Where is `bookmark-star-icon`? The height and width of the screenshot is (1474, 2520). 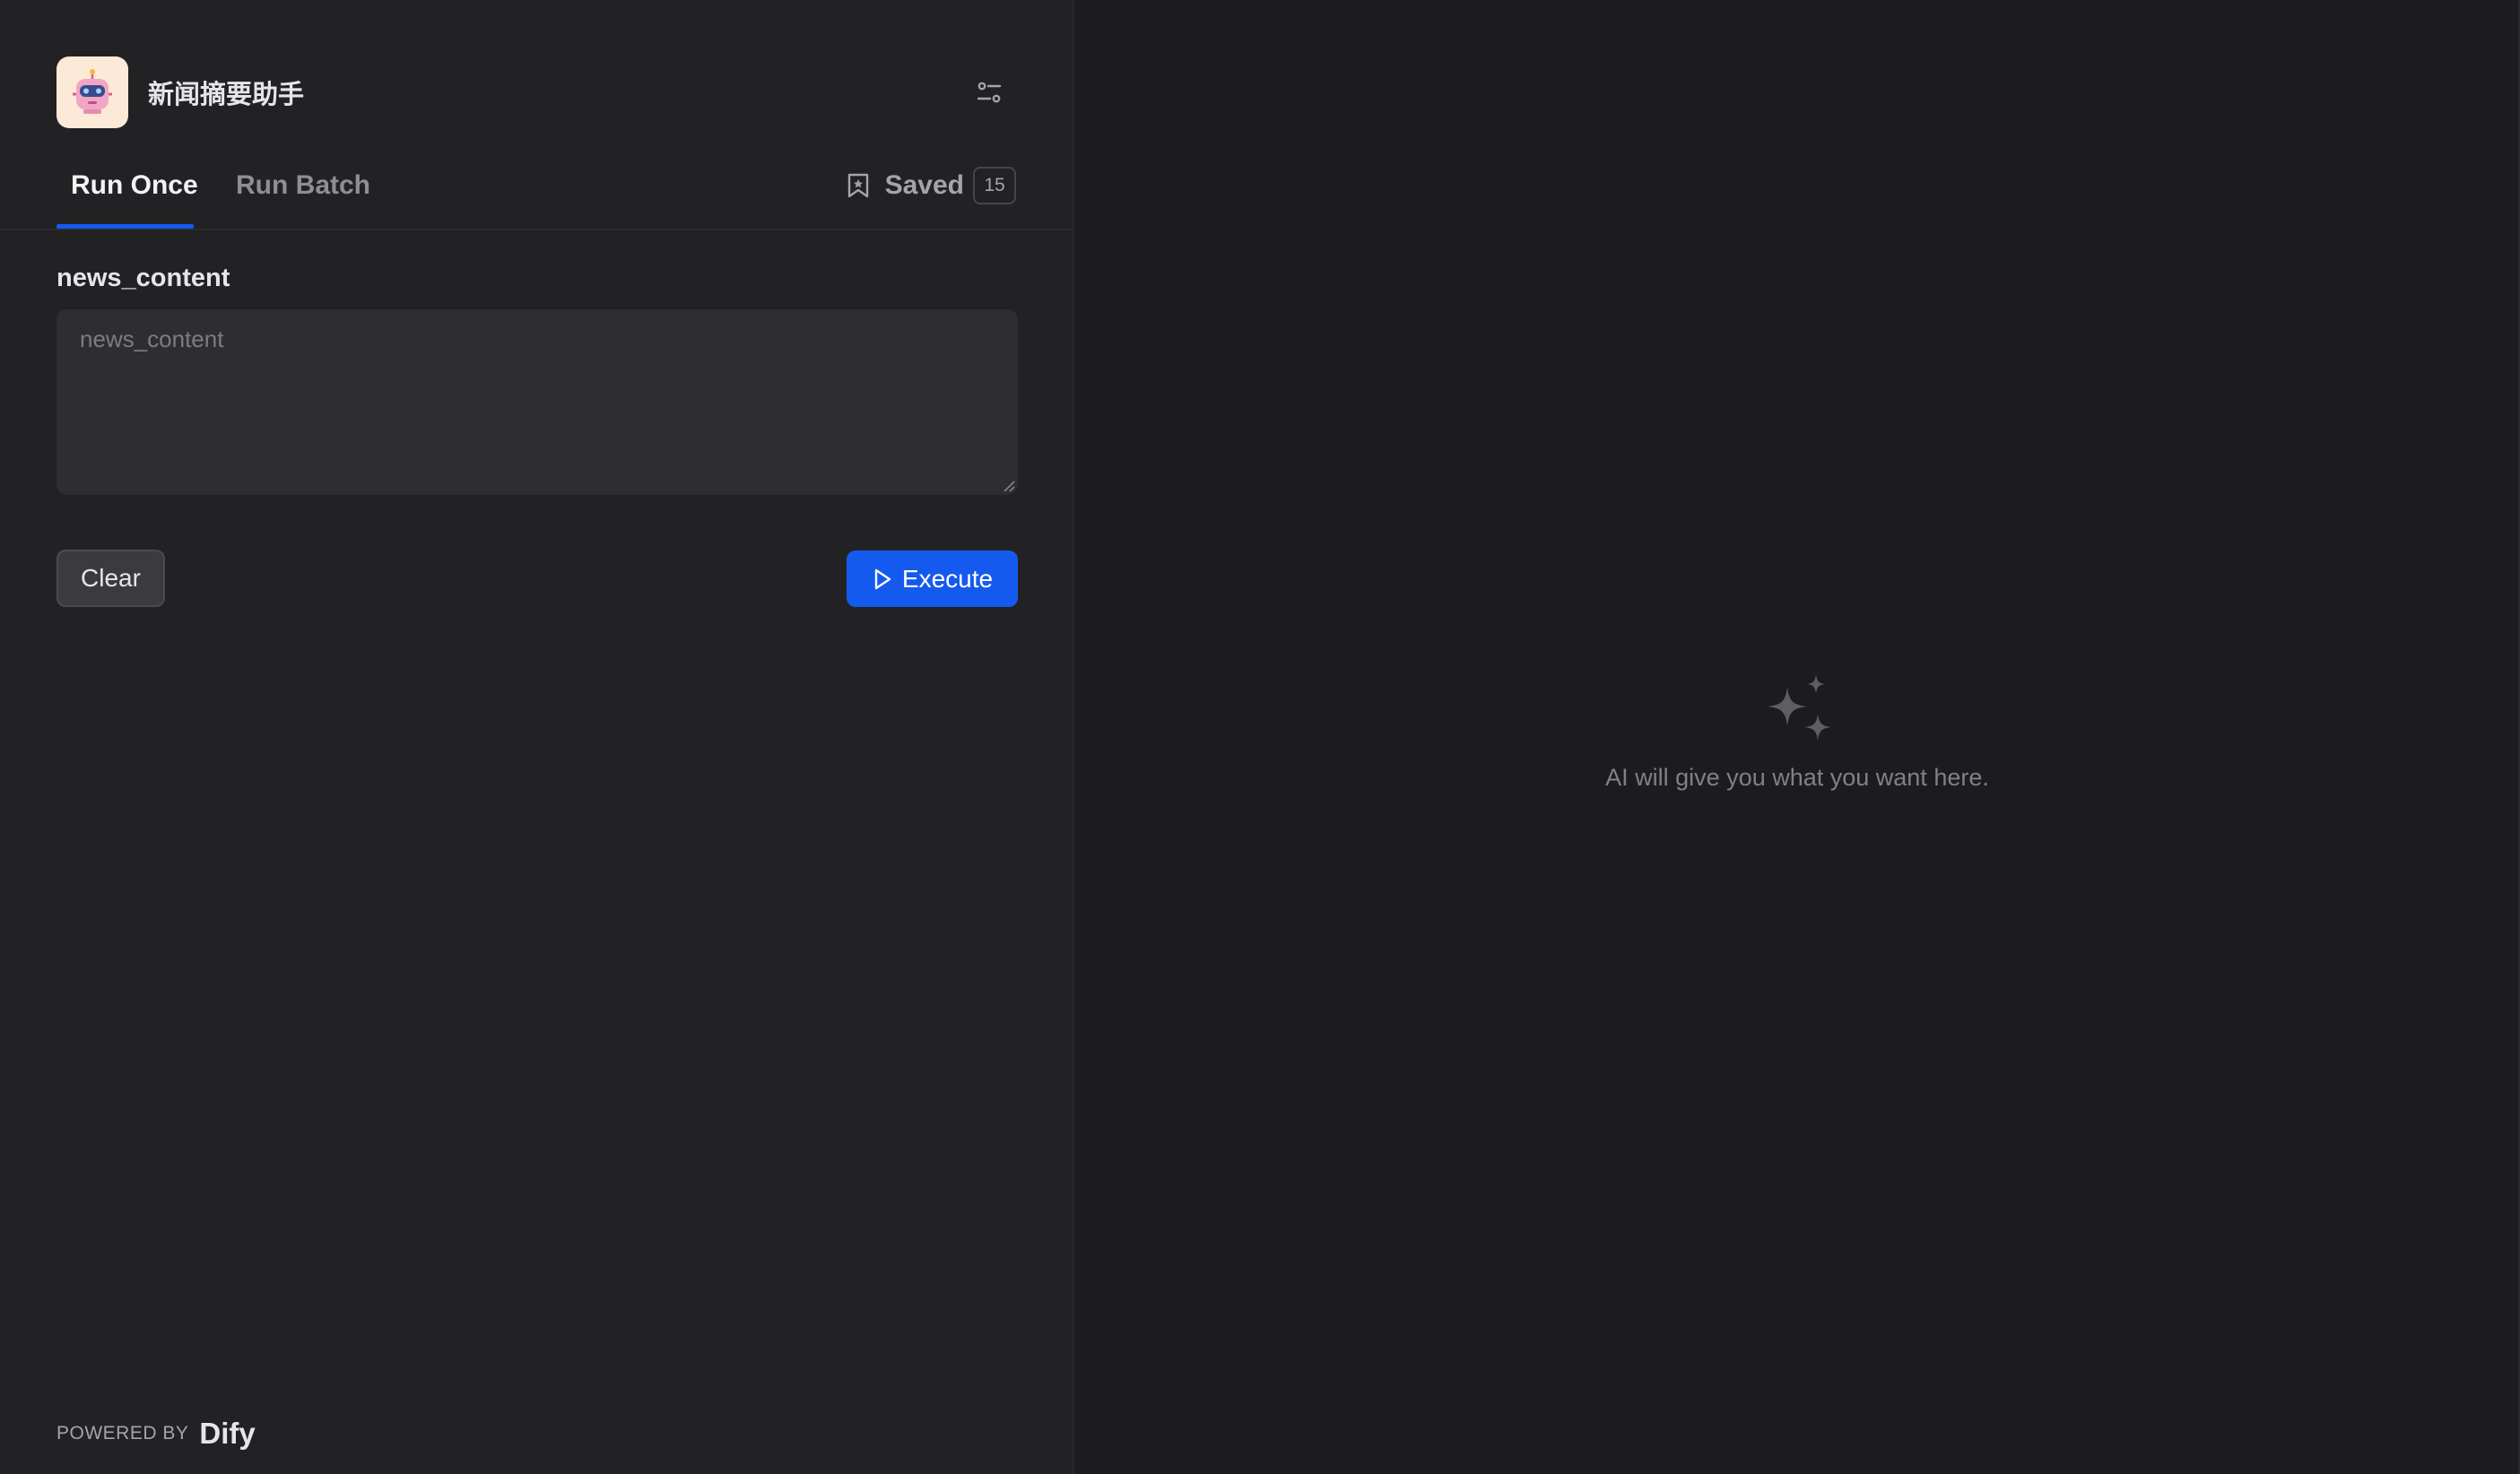
bookmark-star-icon is located at coordinates (857, 185).